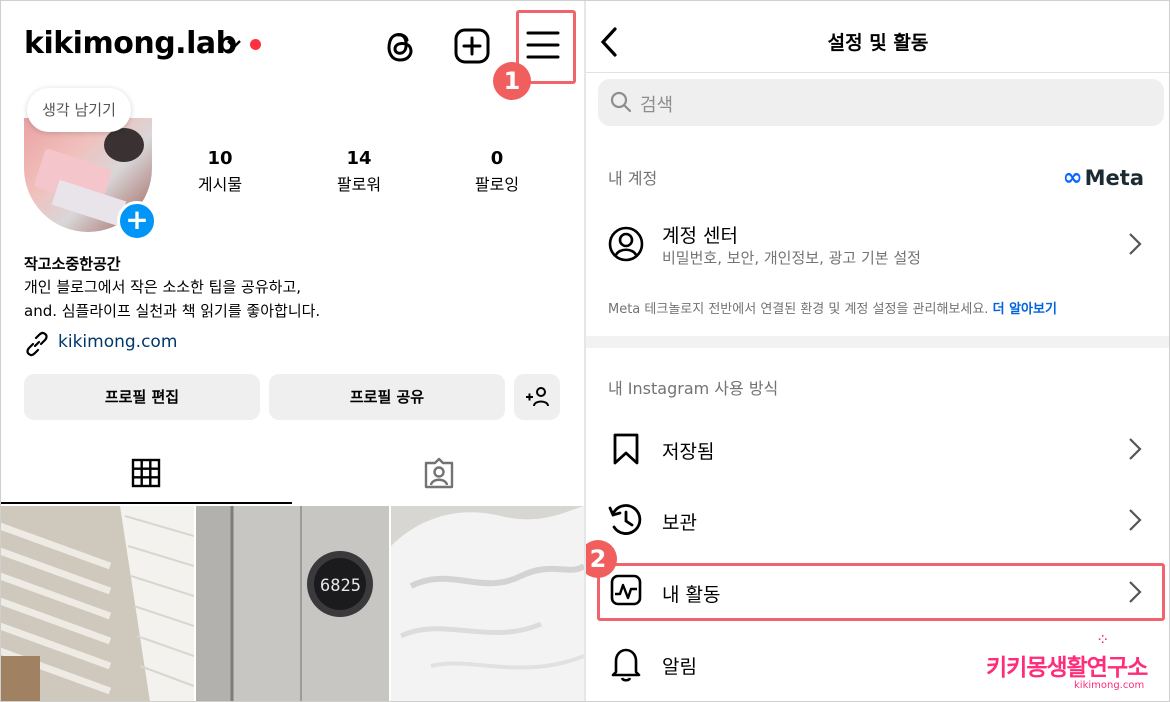  What do you see at coordinates (100, 344) in the screenshot?
I see `profile-link: kikimong.com` at bounding box center [100, 344].